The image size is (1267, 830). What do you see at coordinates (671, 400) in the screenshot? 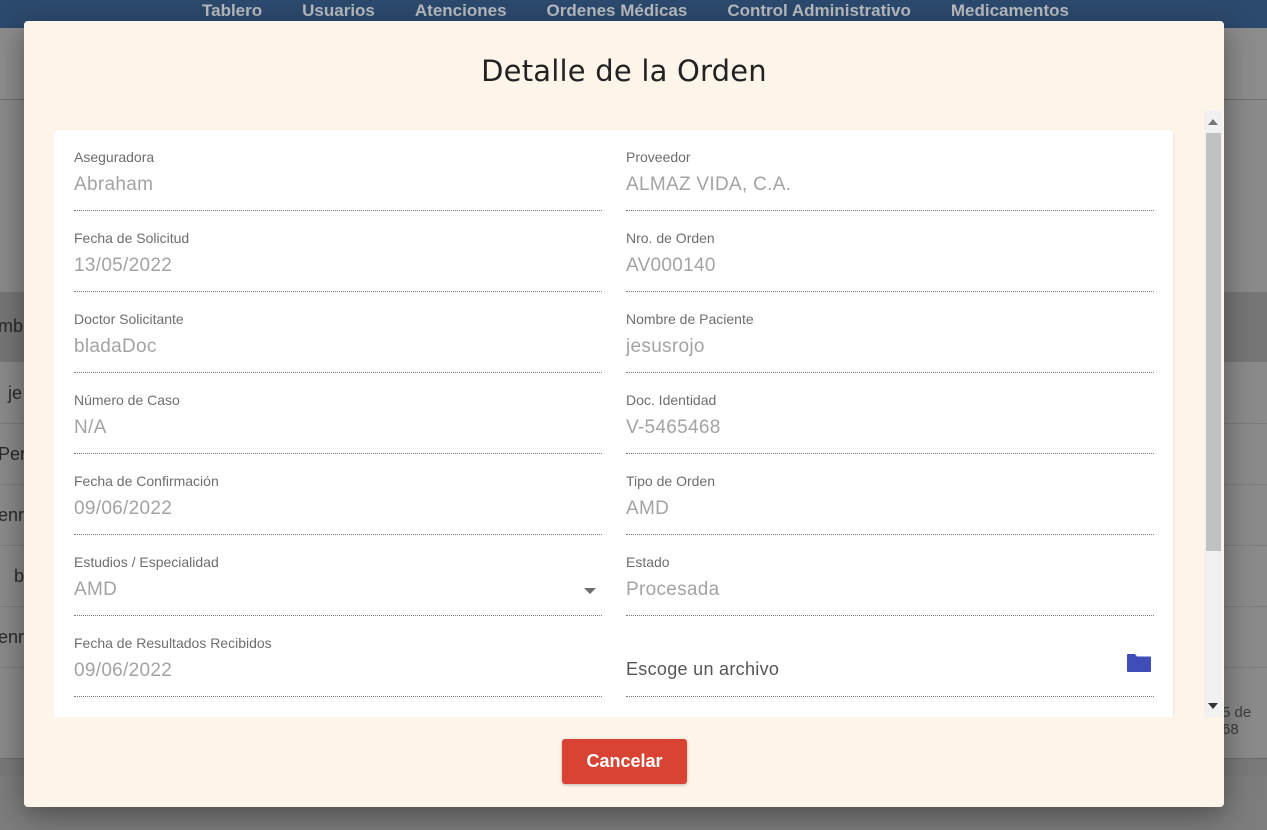
I see `field-label: Doc. Identidad` at bounding box center [671, 400].